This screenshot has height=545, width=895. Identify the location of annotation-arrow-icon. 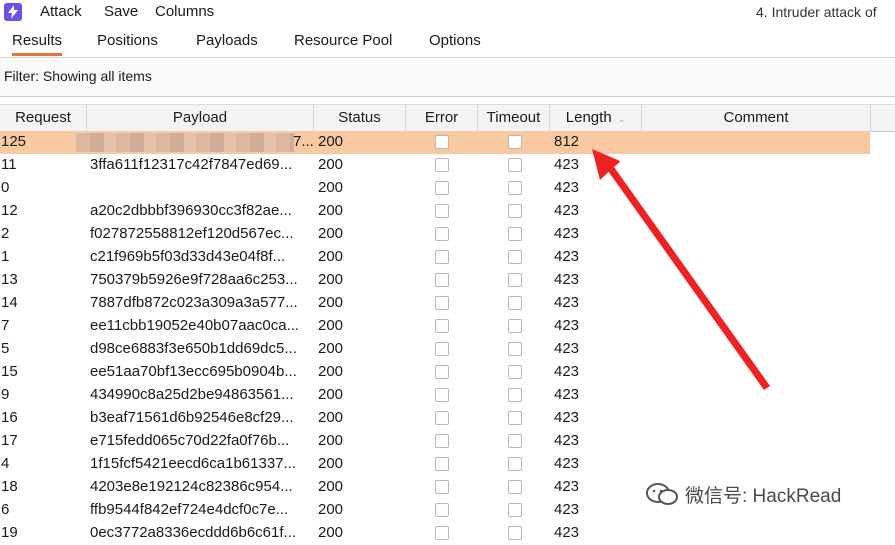
(681, 269).